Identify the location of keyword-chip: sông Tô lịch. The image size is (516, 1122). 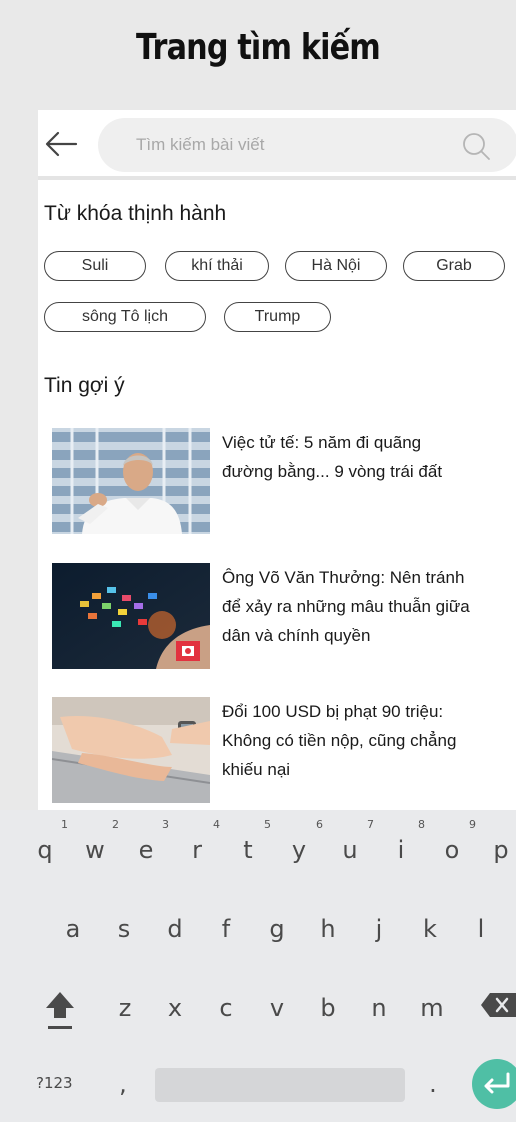
(125, 317).